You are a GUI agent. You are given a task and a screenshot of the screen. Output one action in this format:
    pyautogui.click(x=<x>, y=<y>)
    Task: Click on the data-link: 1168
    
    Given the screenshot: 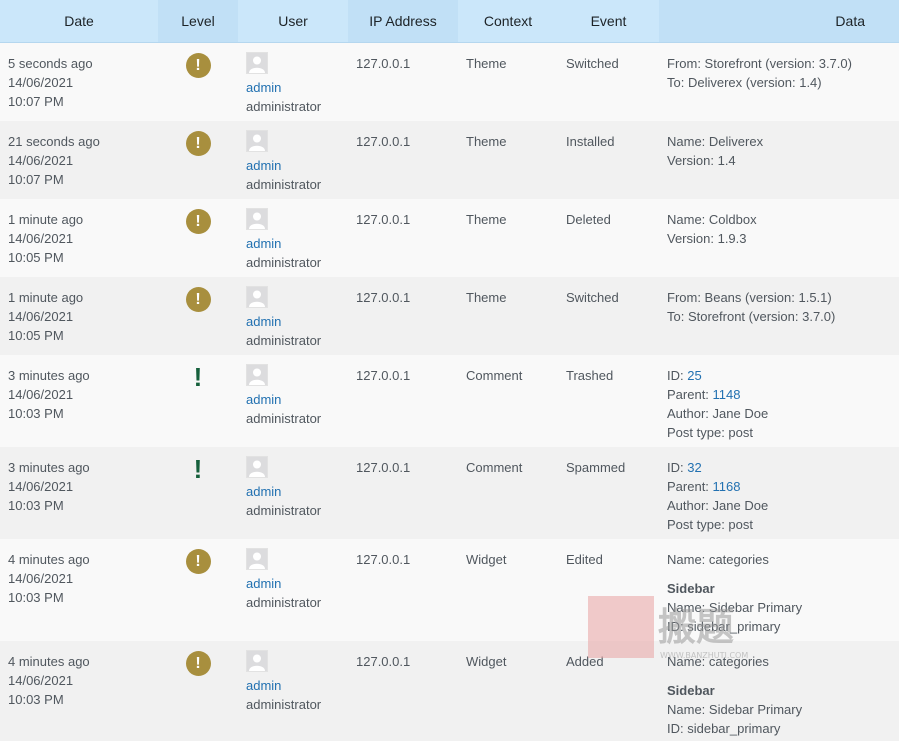 What is the action you would take?
    pyautogui.click(x=727, y=486)
    